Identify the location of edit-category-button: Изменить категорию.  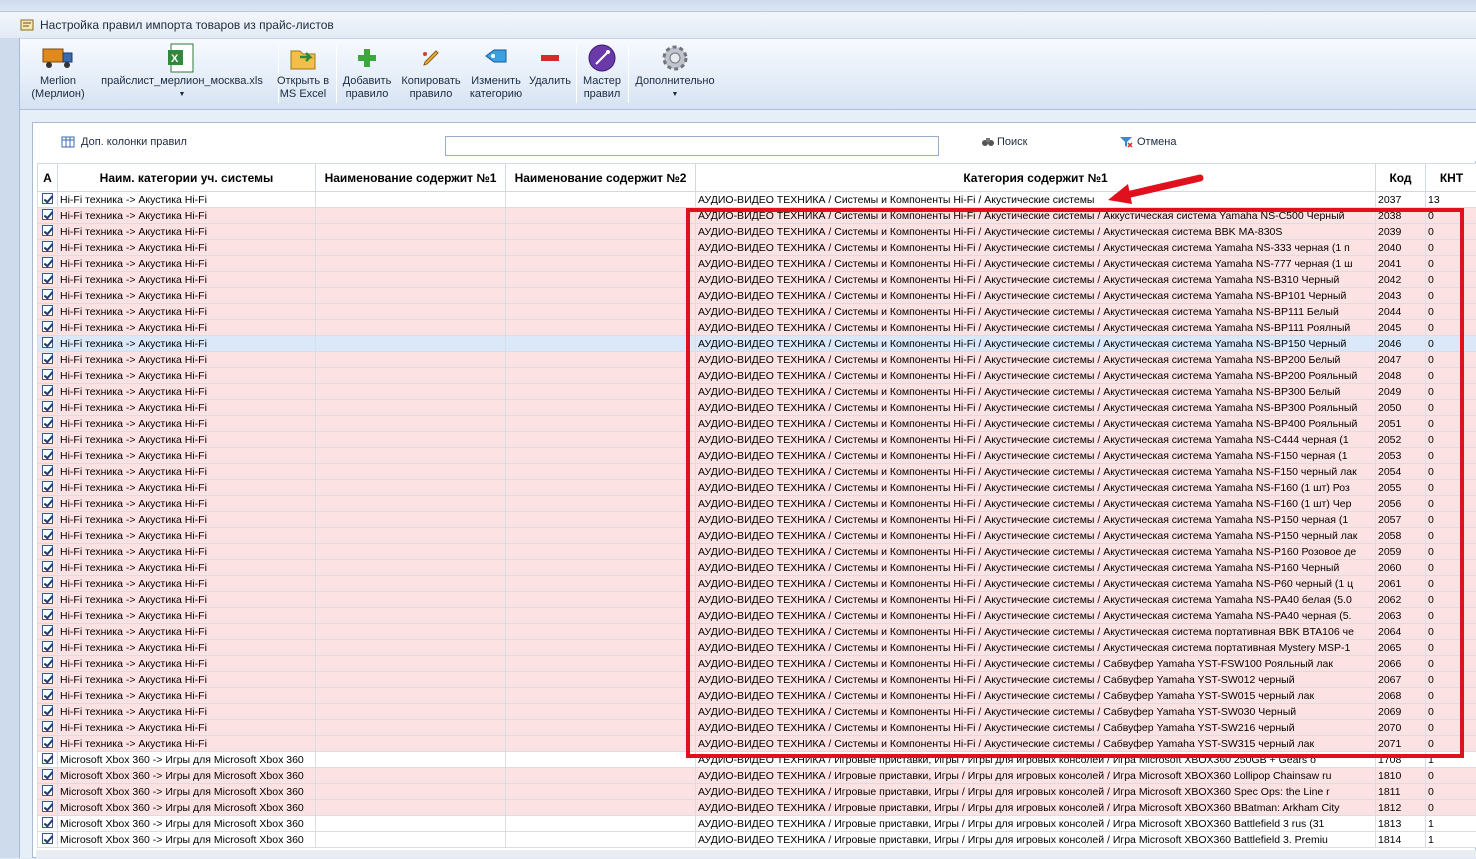
(496, 75).